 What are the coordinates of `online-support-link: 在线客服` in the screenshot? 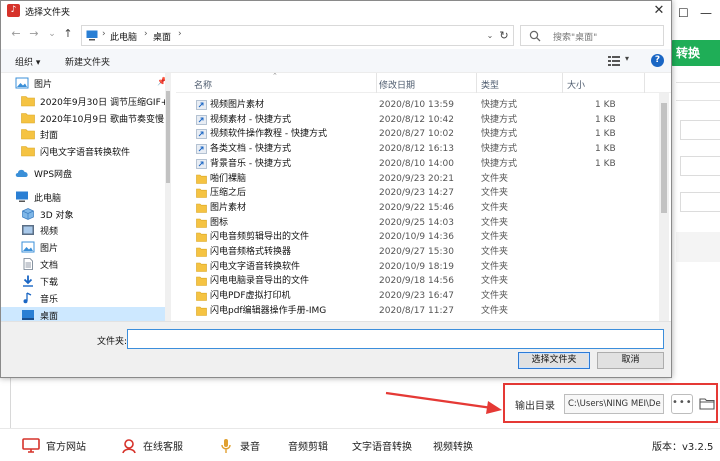 It's located at (152, 445).